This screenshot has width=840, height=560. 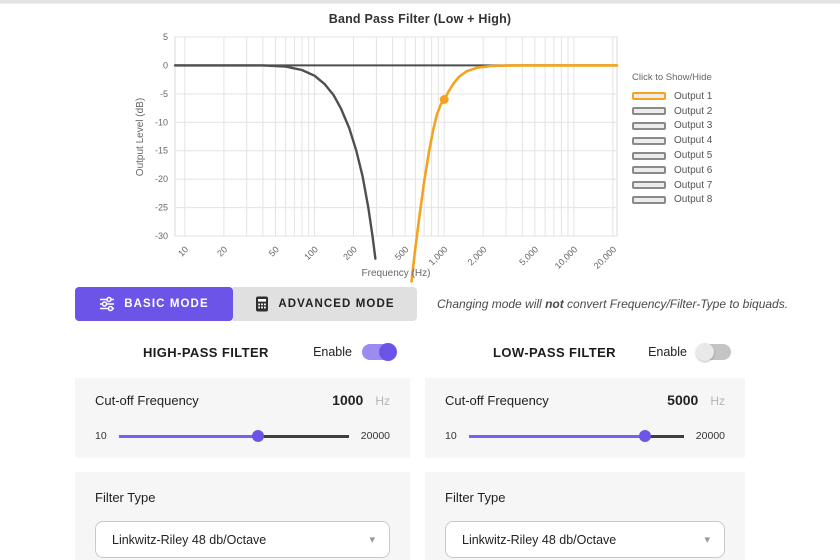 I want to click on legend-item-output-3: Output 3, so click(x=672, y=126).